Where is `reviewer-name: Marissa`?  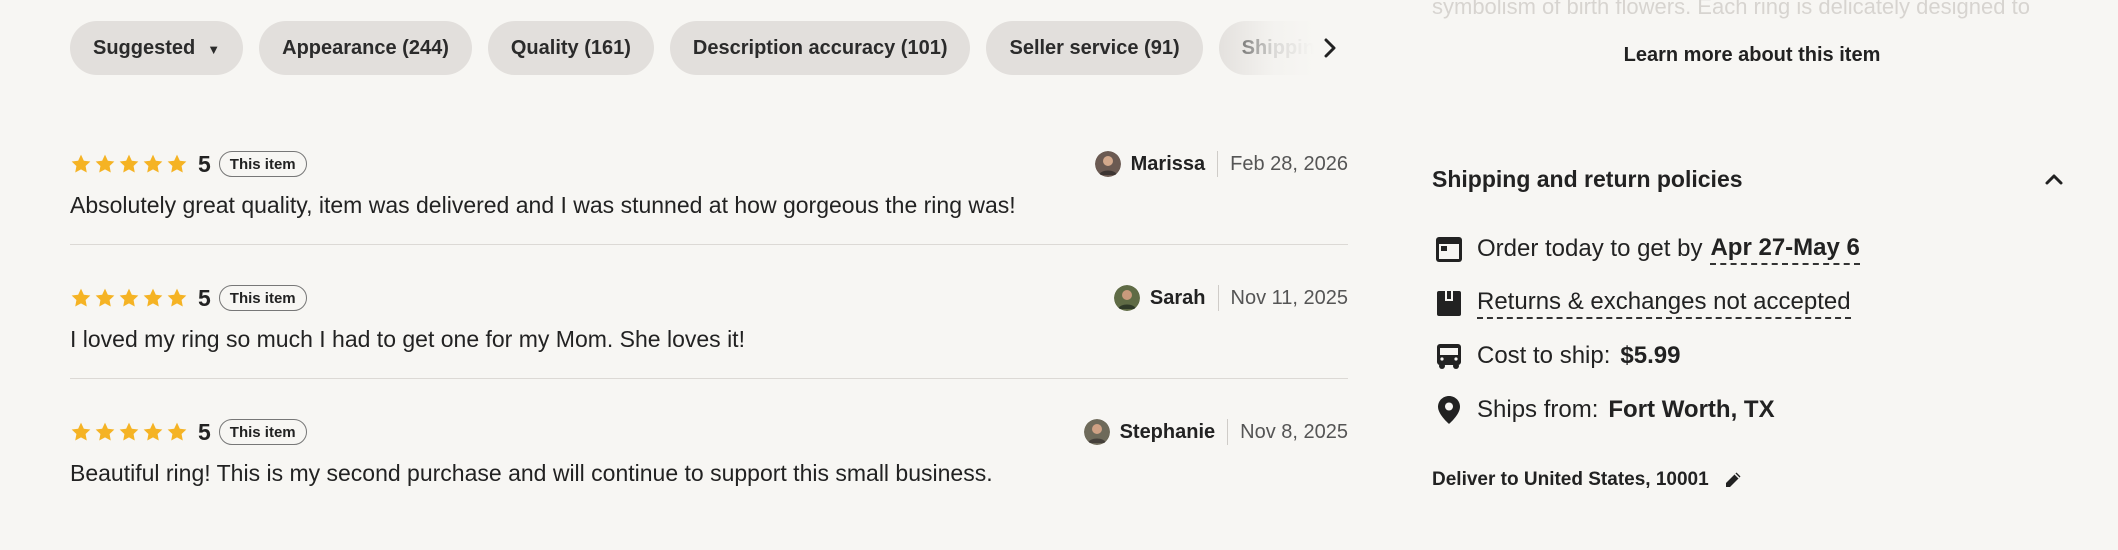
reviewer-name: Marissa is located at coordinates (1168, 164).